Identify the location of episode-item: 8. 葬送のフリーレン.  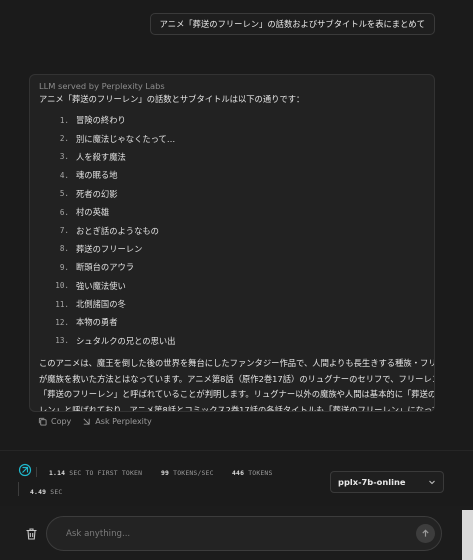
(232, 249).